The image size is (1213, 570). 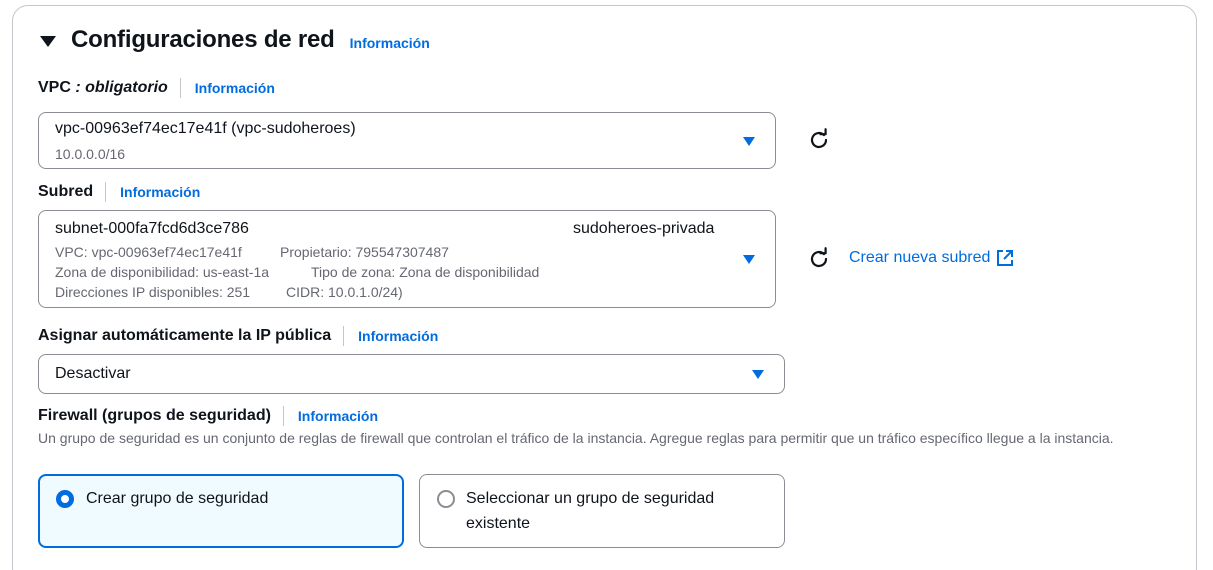 I want to click on firewall-label: Firewall (grupos de seguridad), so click(x=154, y=415).